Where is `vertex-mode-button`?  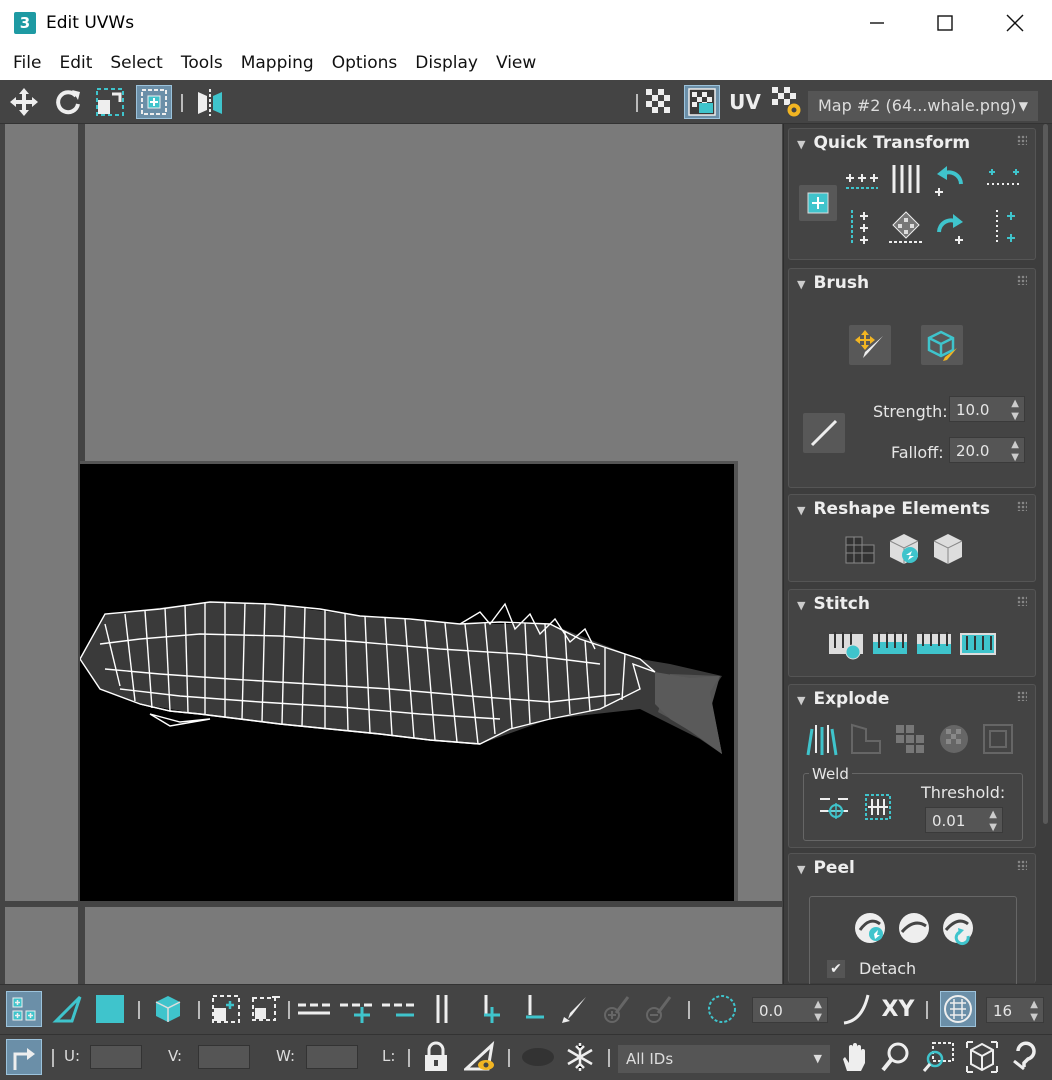 vertex-mode-button is located at coordinates (24, 1009).